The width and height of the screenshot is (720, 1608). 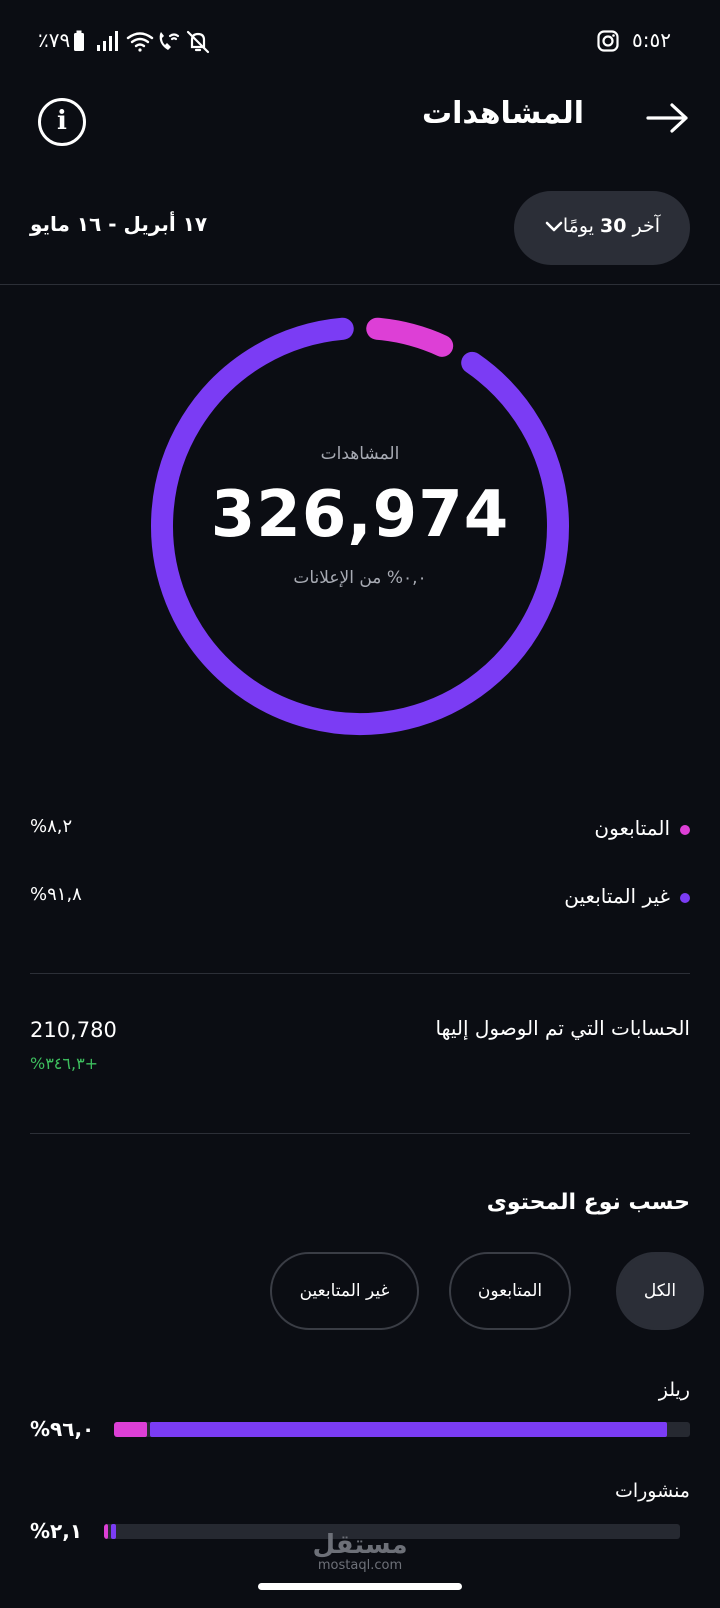 What do you see at coordinates (360, 1565) in the screenshot?
I see `watermark-latin: mostaql.com` at bounding box center [360, 1565].